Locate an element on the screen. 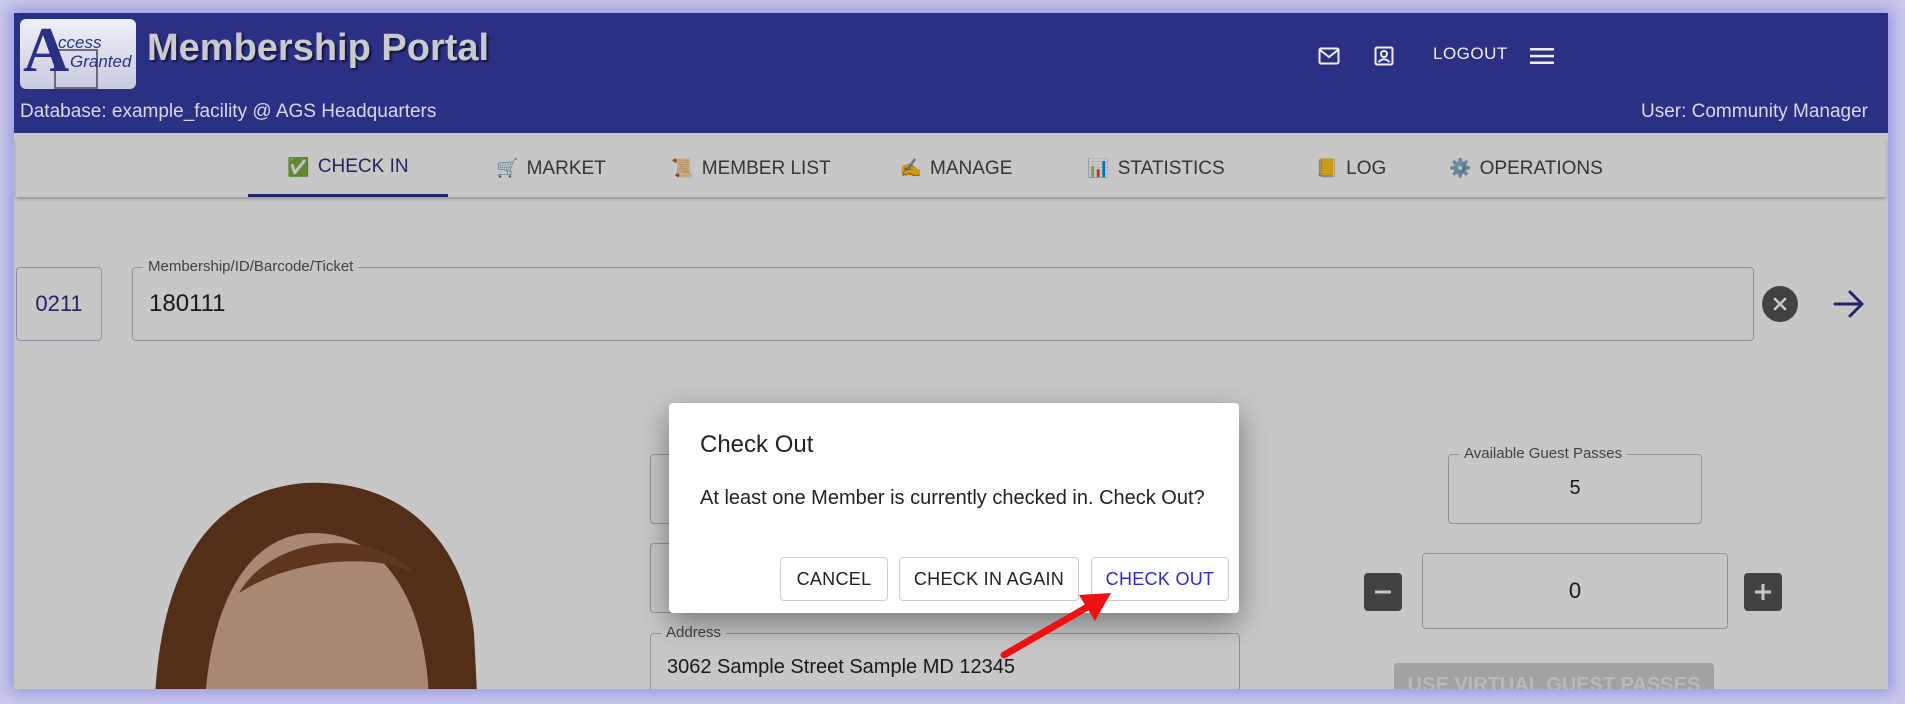 The image size is (1905, 704). access-granted-logo: A ccess Granted is located at coordinates (78, 54).